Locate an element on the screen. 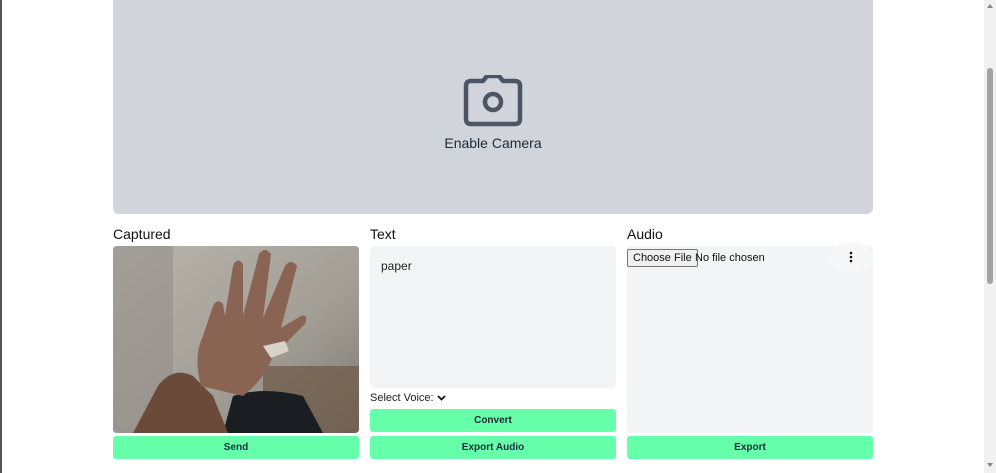  send-button: Send is located at coordinates (236, 447).